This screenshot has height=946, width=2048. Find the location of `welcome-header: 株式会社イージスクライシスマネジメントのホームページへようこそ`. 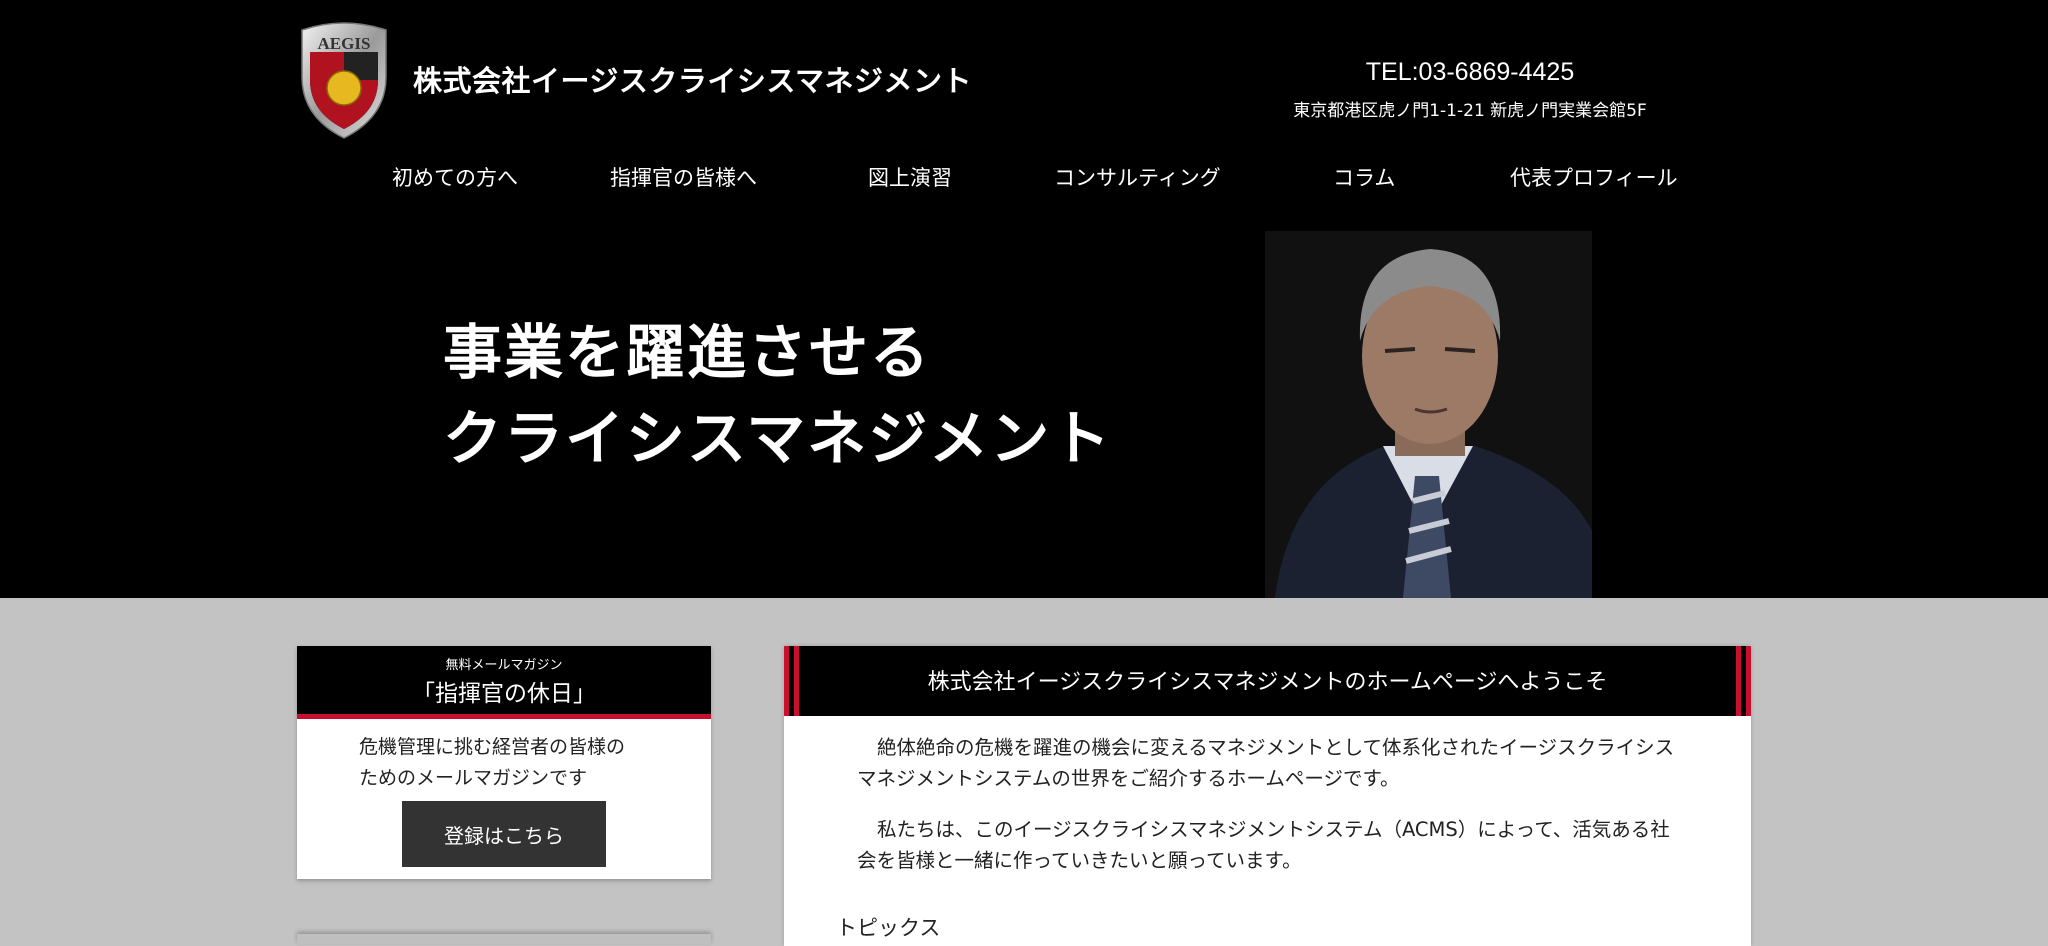

welcome-header: 株式会社イージスクライシスマネジメントのホームページへようこそ is located at coordinates (1267, 681).